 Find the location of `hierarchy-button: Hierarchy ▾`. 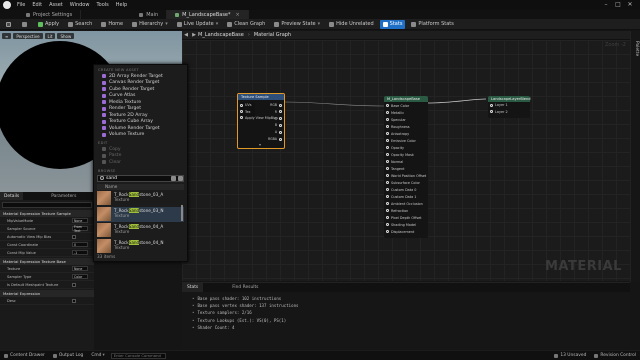

hierarchy-button: Hierarchy ▾ is located at coordinates (150, 24).